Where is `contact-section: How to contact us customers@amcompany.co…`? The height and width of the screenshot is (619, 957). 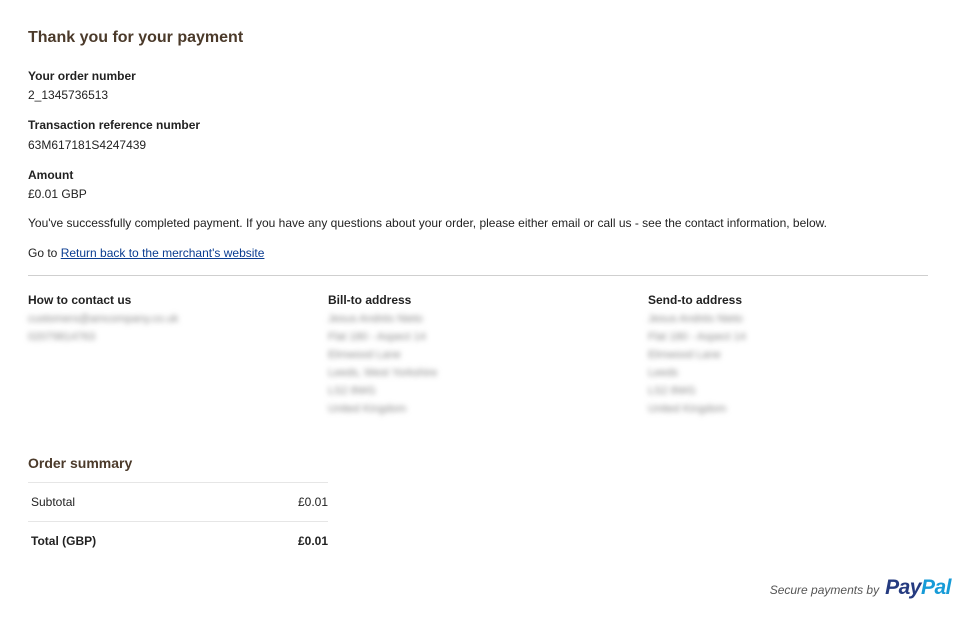 contact-section: How to contact us customers@amcompany.co… is located at coordinates (103, 319).